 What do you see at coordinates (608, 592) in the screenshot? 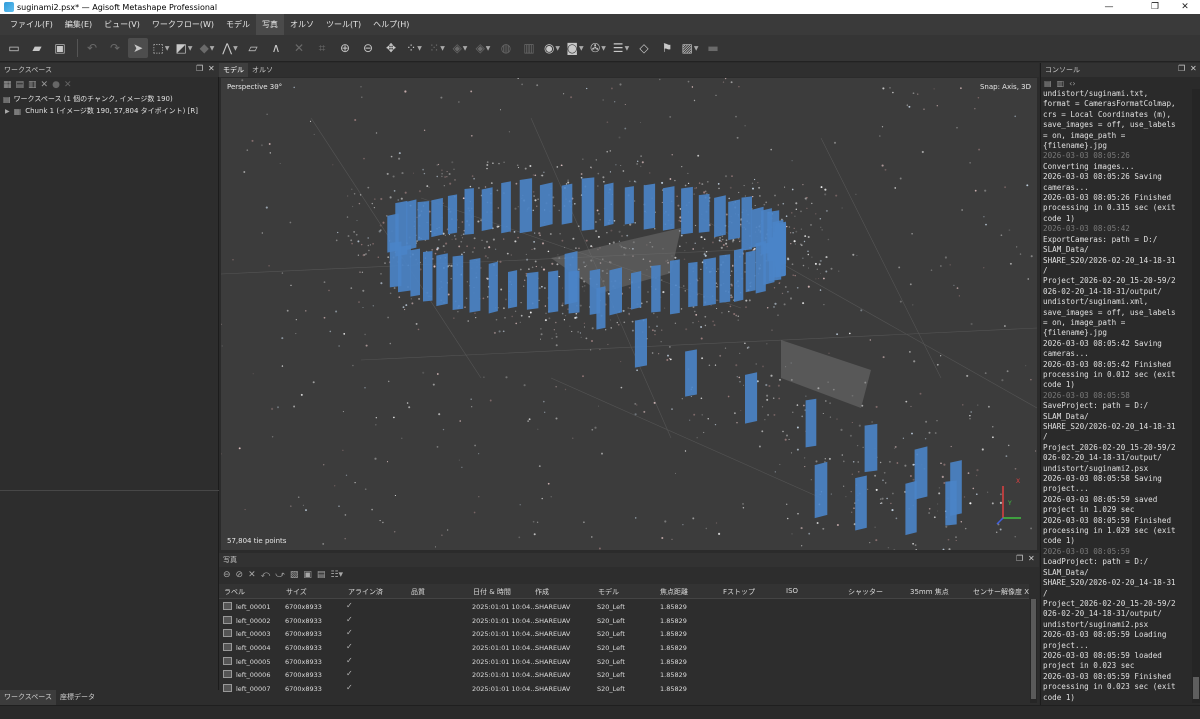
I see `col-model: モデル` at bounding box center [608, 592].